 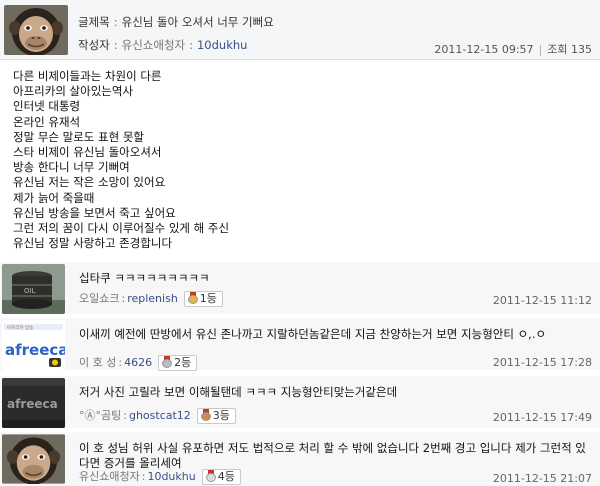 What do you see at coordinates (581, 49) in the screenshot?
I see `views-count: 135` at bounding box center [581, 49].